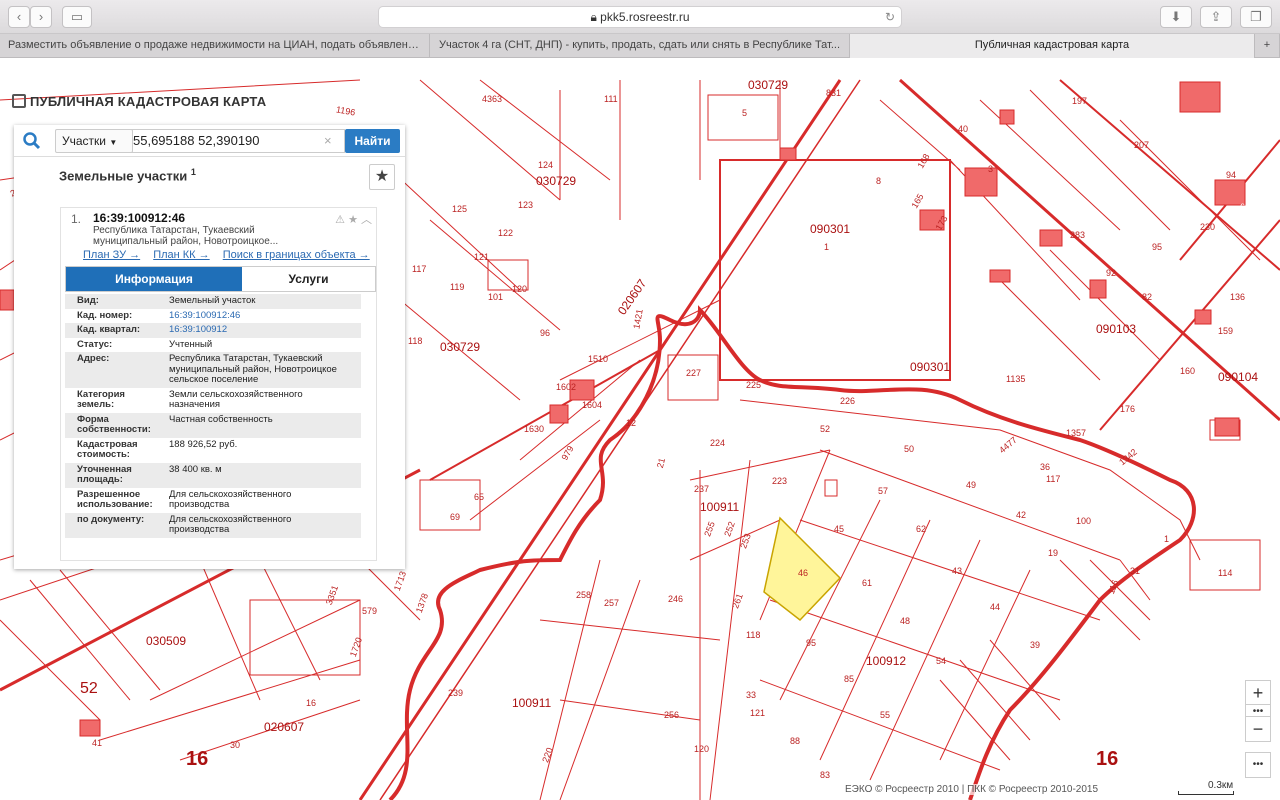  I want to click on parcel-label: 54, so click(941, 661).